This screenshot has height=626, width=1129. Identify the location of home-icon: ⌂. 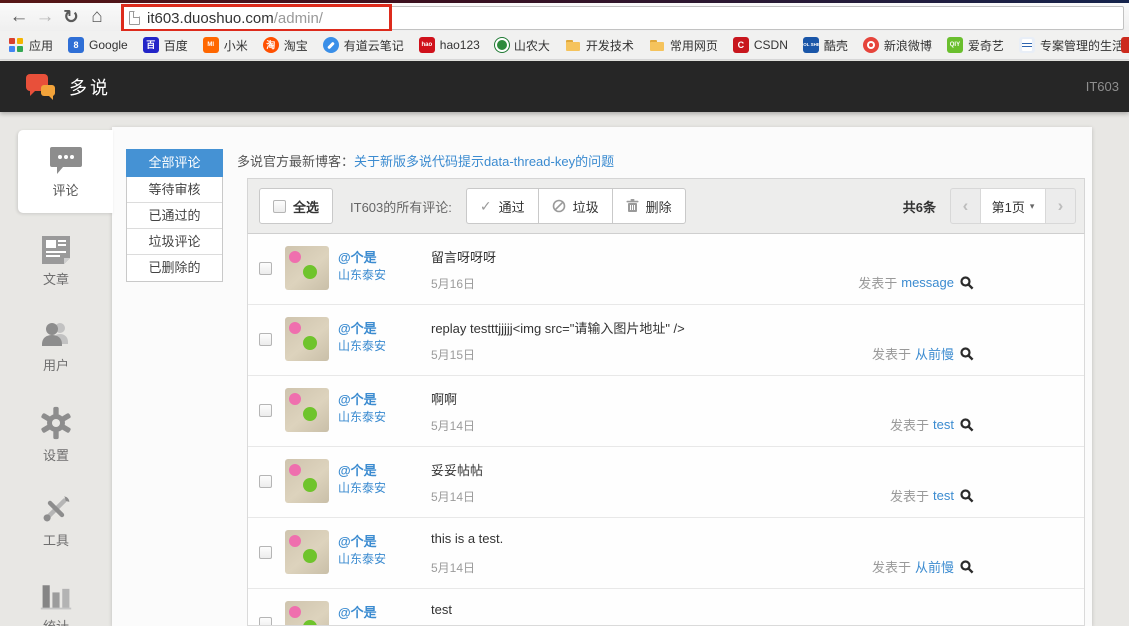
(97, 17).